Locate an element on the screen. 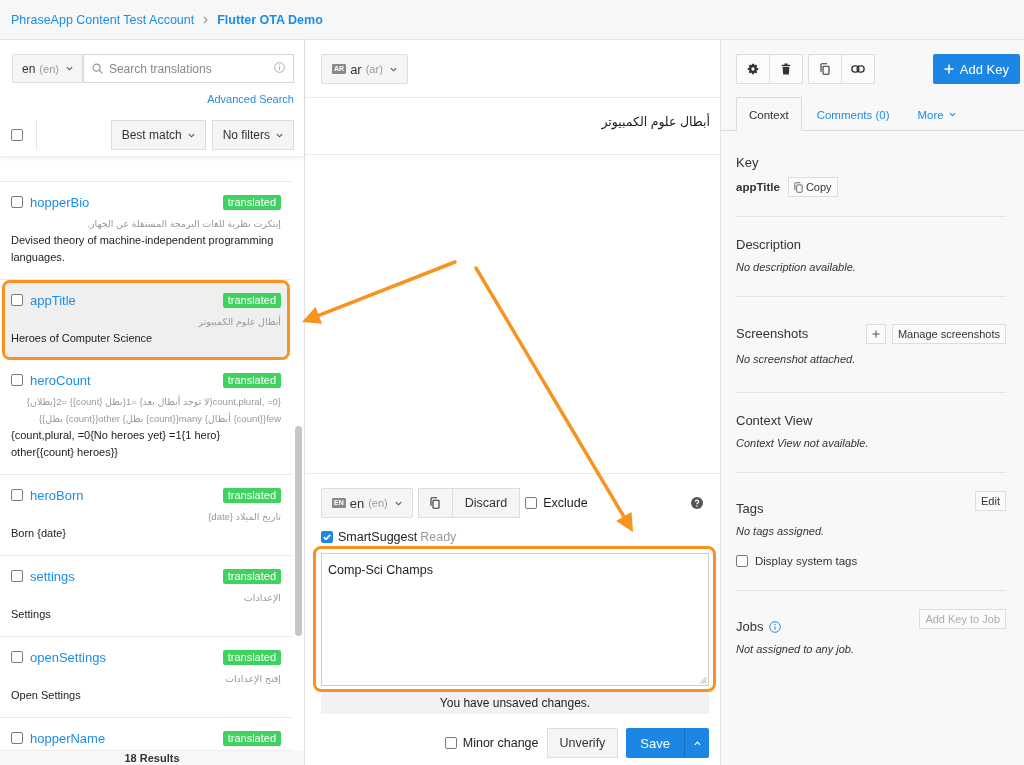 This screenshot has height=765, width=1024. section-title: Description is located at coordinates (769, 245).